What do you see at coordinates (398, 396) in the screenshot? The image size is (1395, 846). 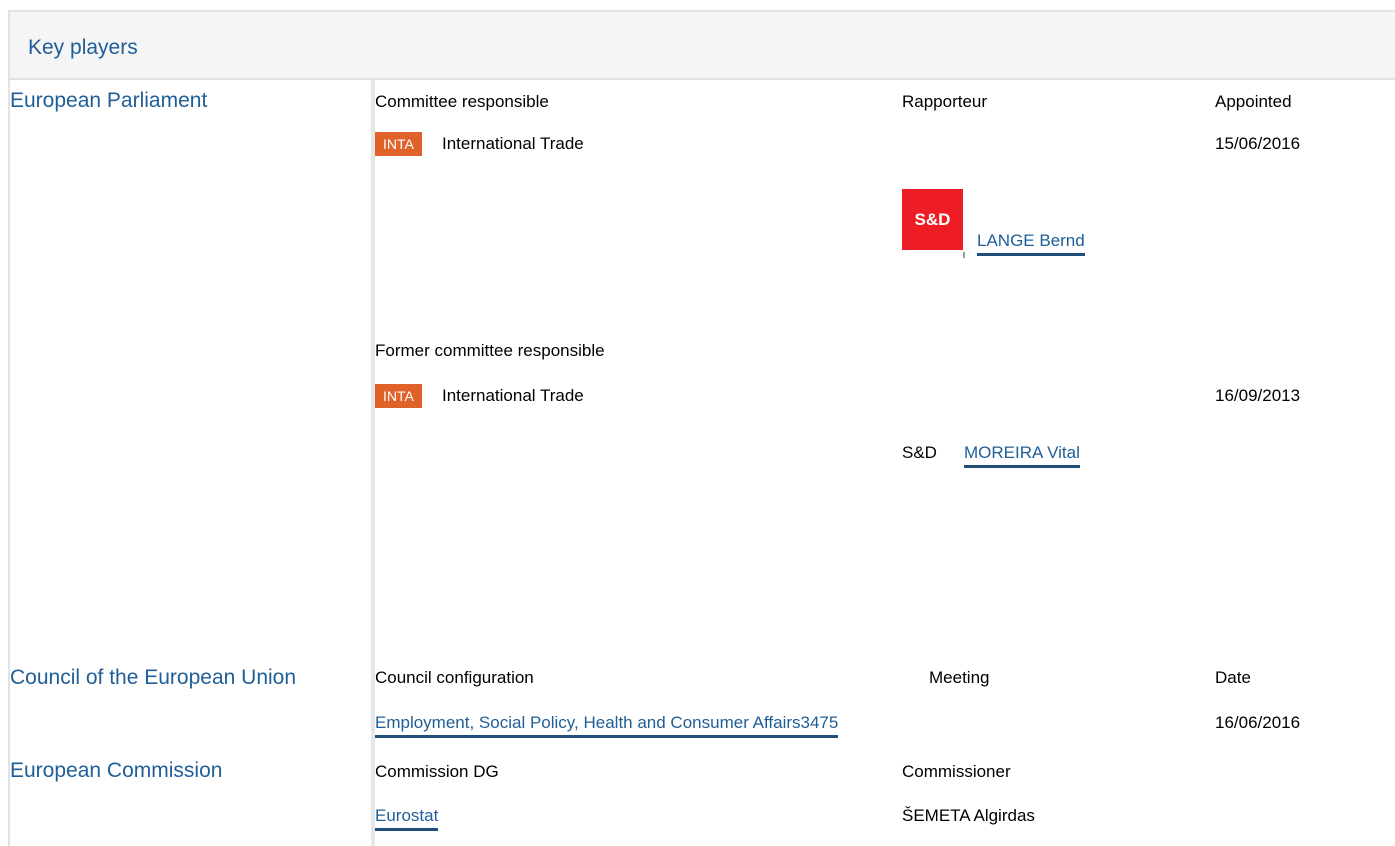 I see `committee-badge-inta-former: INTA` at bounding box center [398, 396].